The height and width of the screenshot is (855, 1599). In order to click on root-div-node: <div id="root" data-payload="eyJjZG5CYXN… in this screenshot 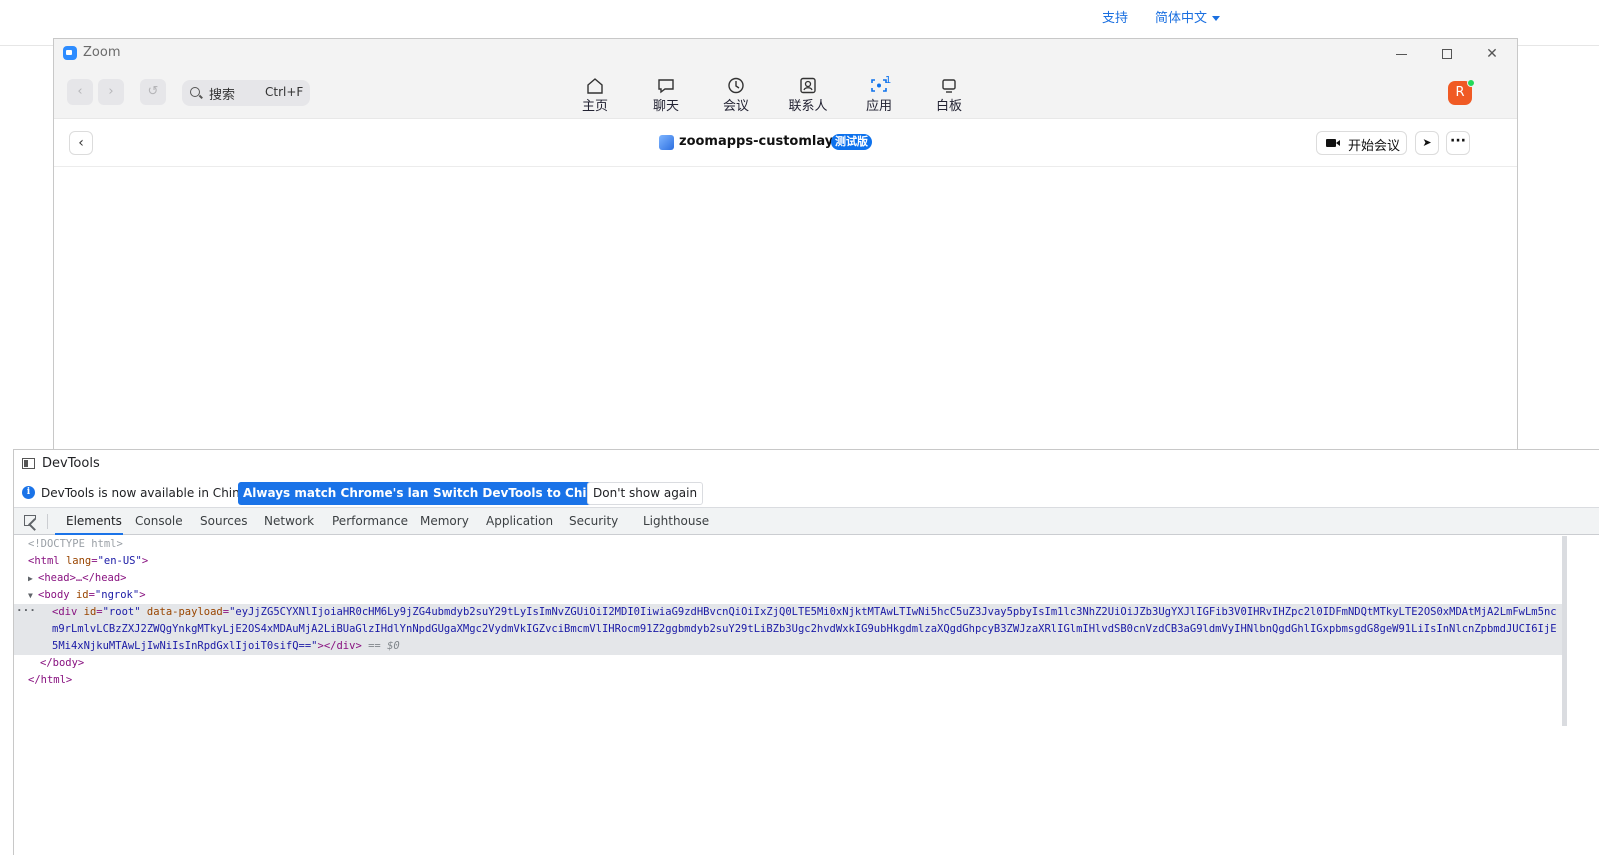, I will do `click(807, 629)`.